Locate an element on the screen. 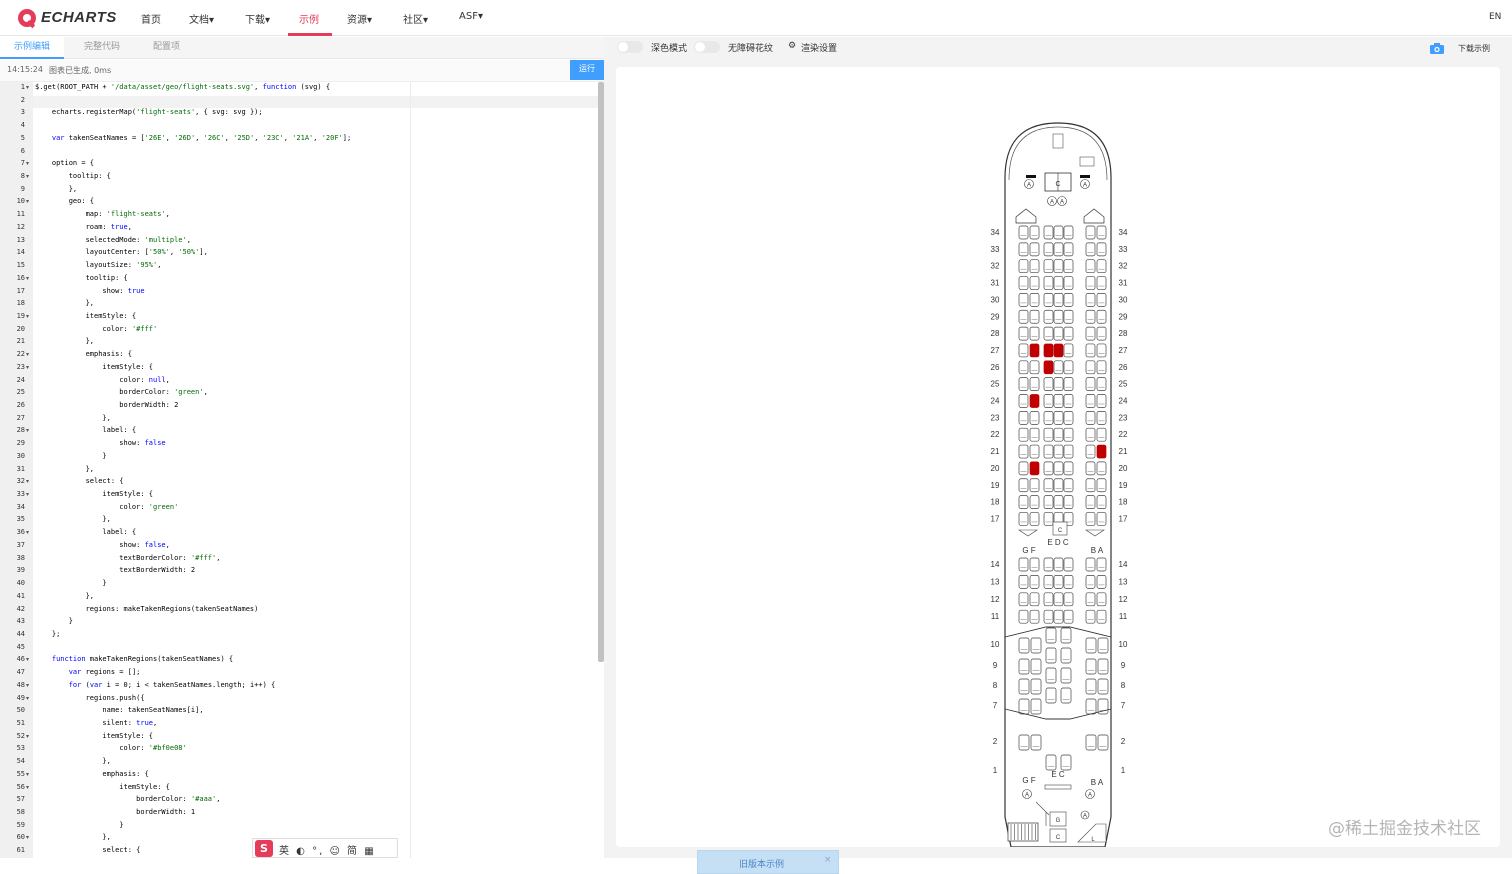 Image resolution: width=1512 pixels, height=874 pixels. ime-items: 英 ◐ °, ☺ 简 ▦ is located at coordinates (327, 849).